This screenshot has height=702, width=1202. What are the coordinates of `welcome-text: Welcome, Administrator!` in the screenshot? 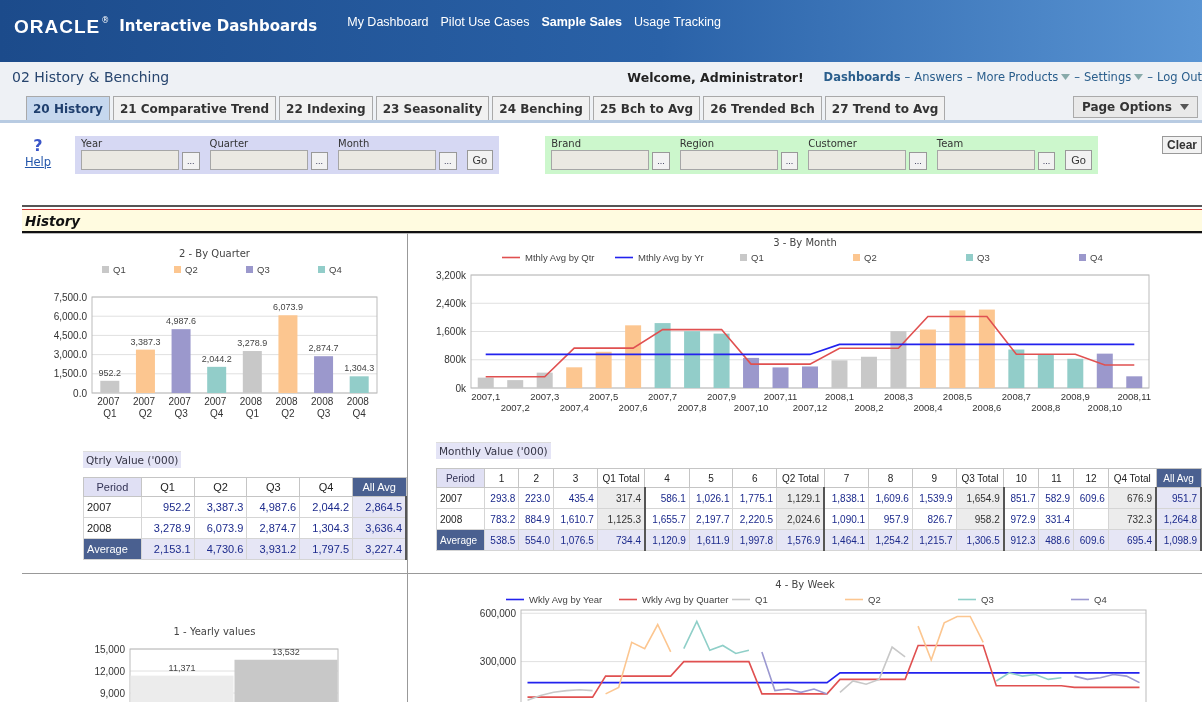 It's located at (715, 77).